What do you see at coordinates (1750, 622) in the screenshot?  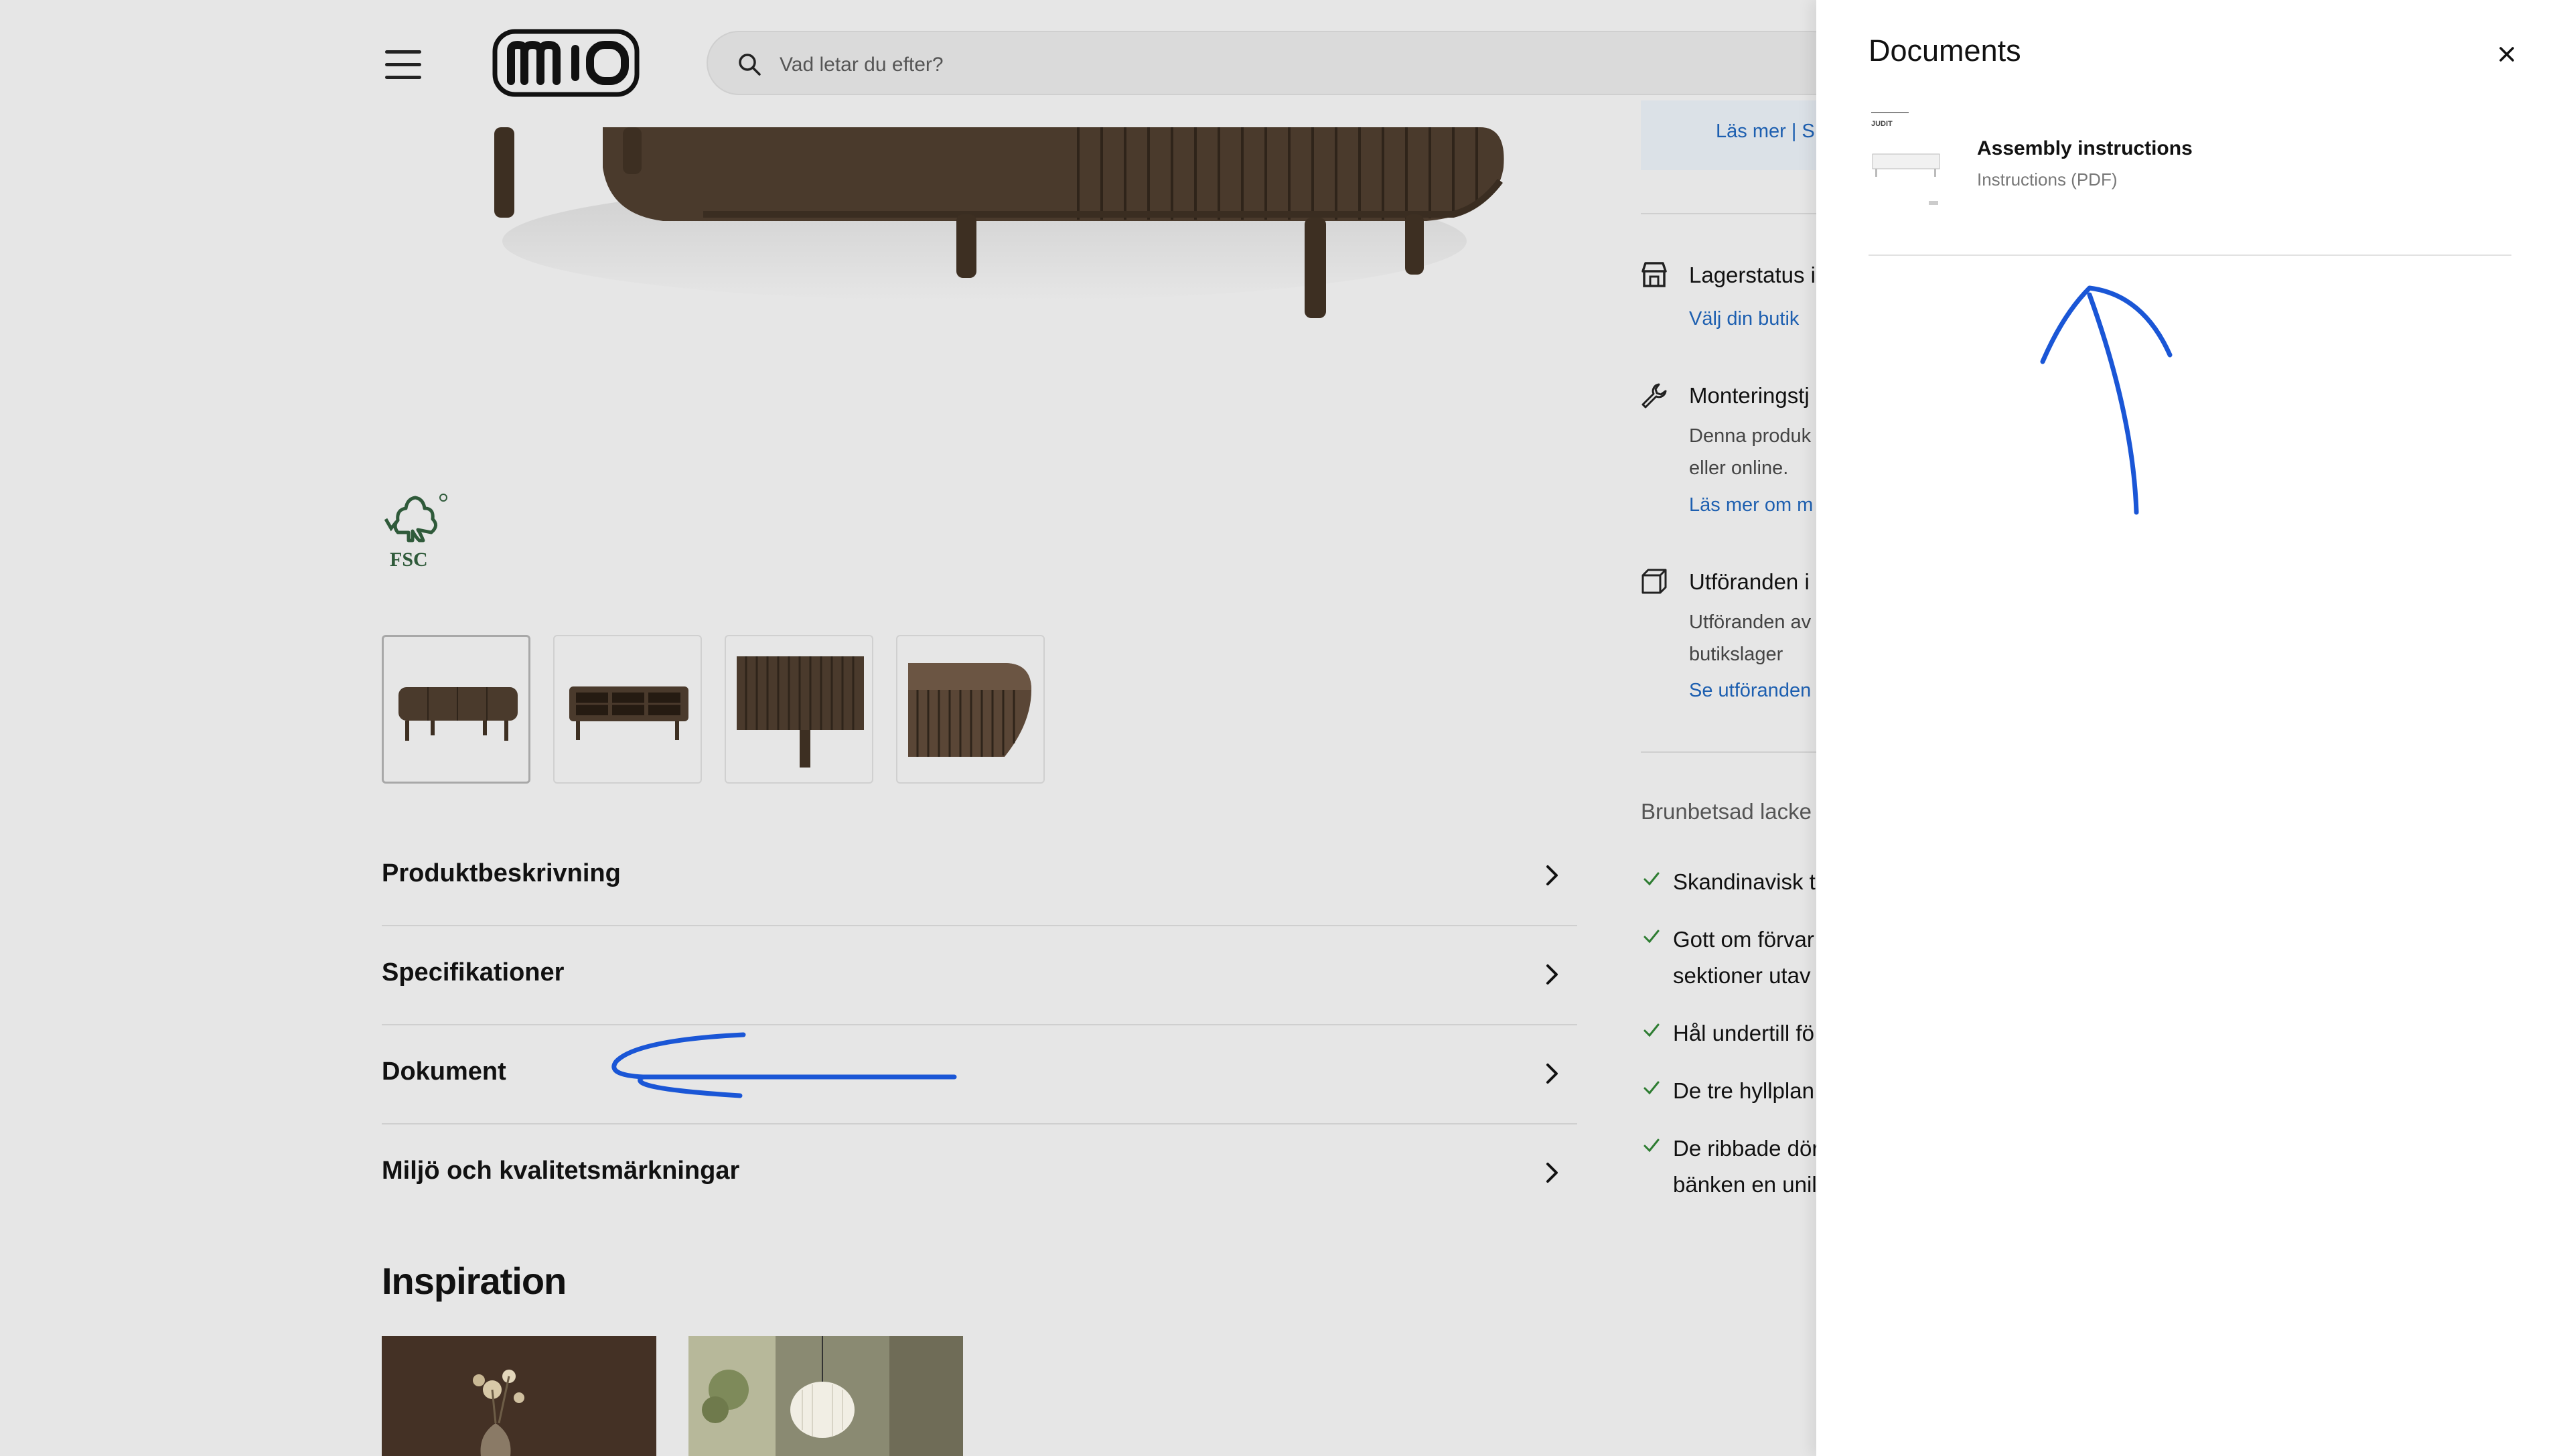 I see `variants-text-line1: Utföranden av` at bounding box center [1750, 622].